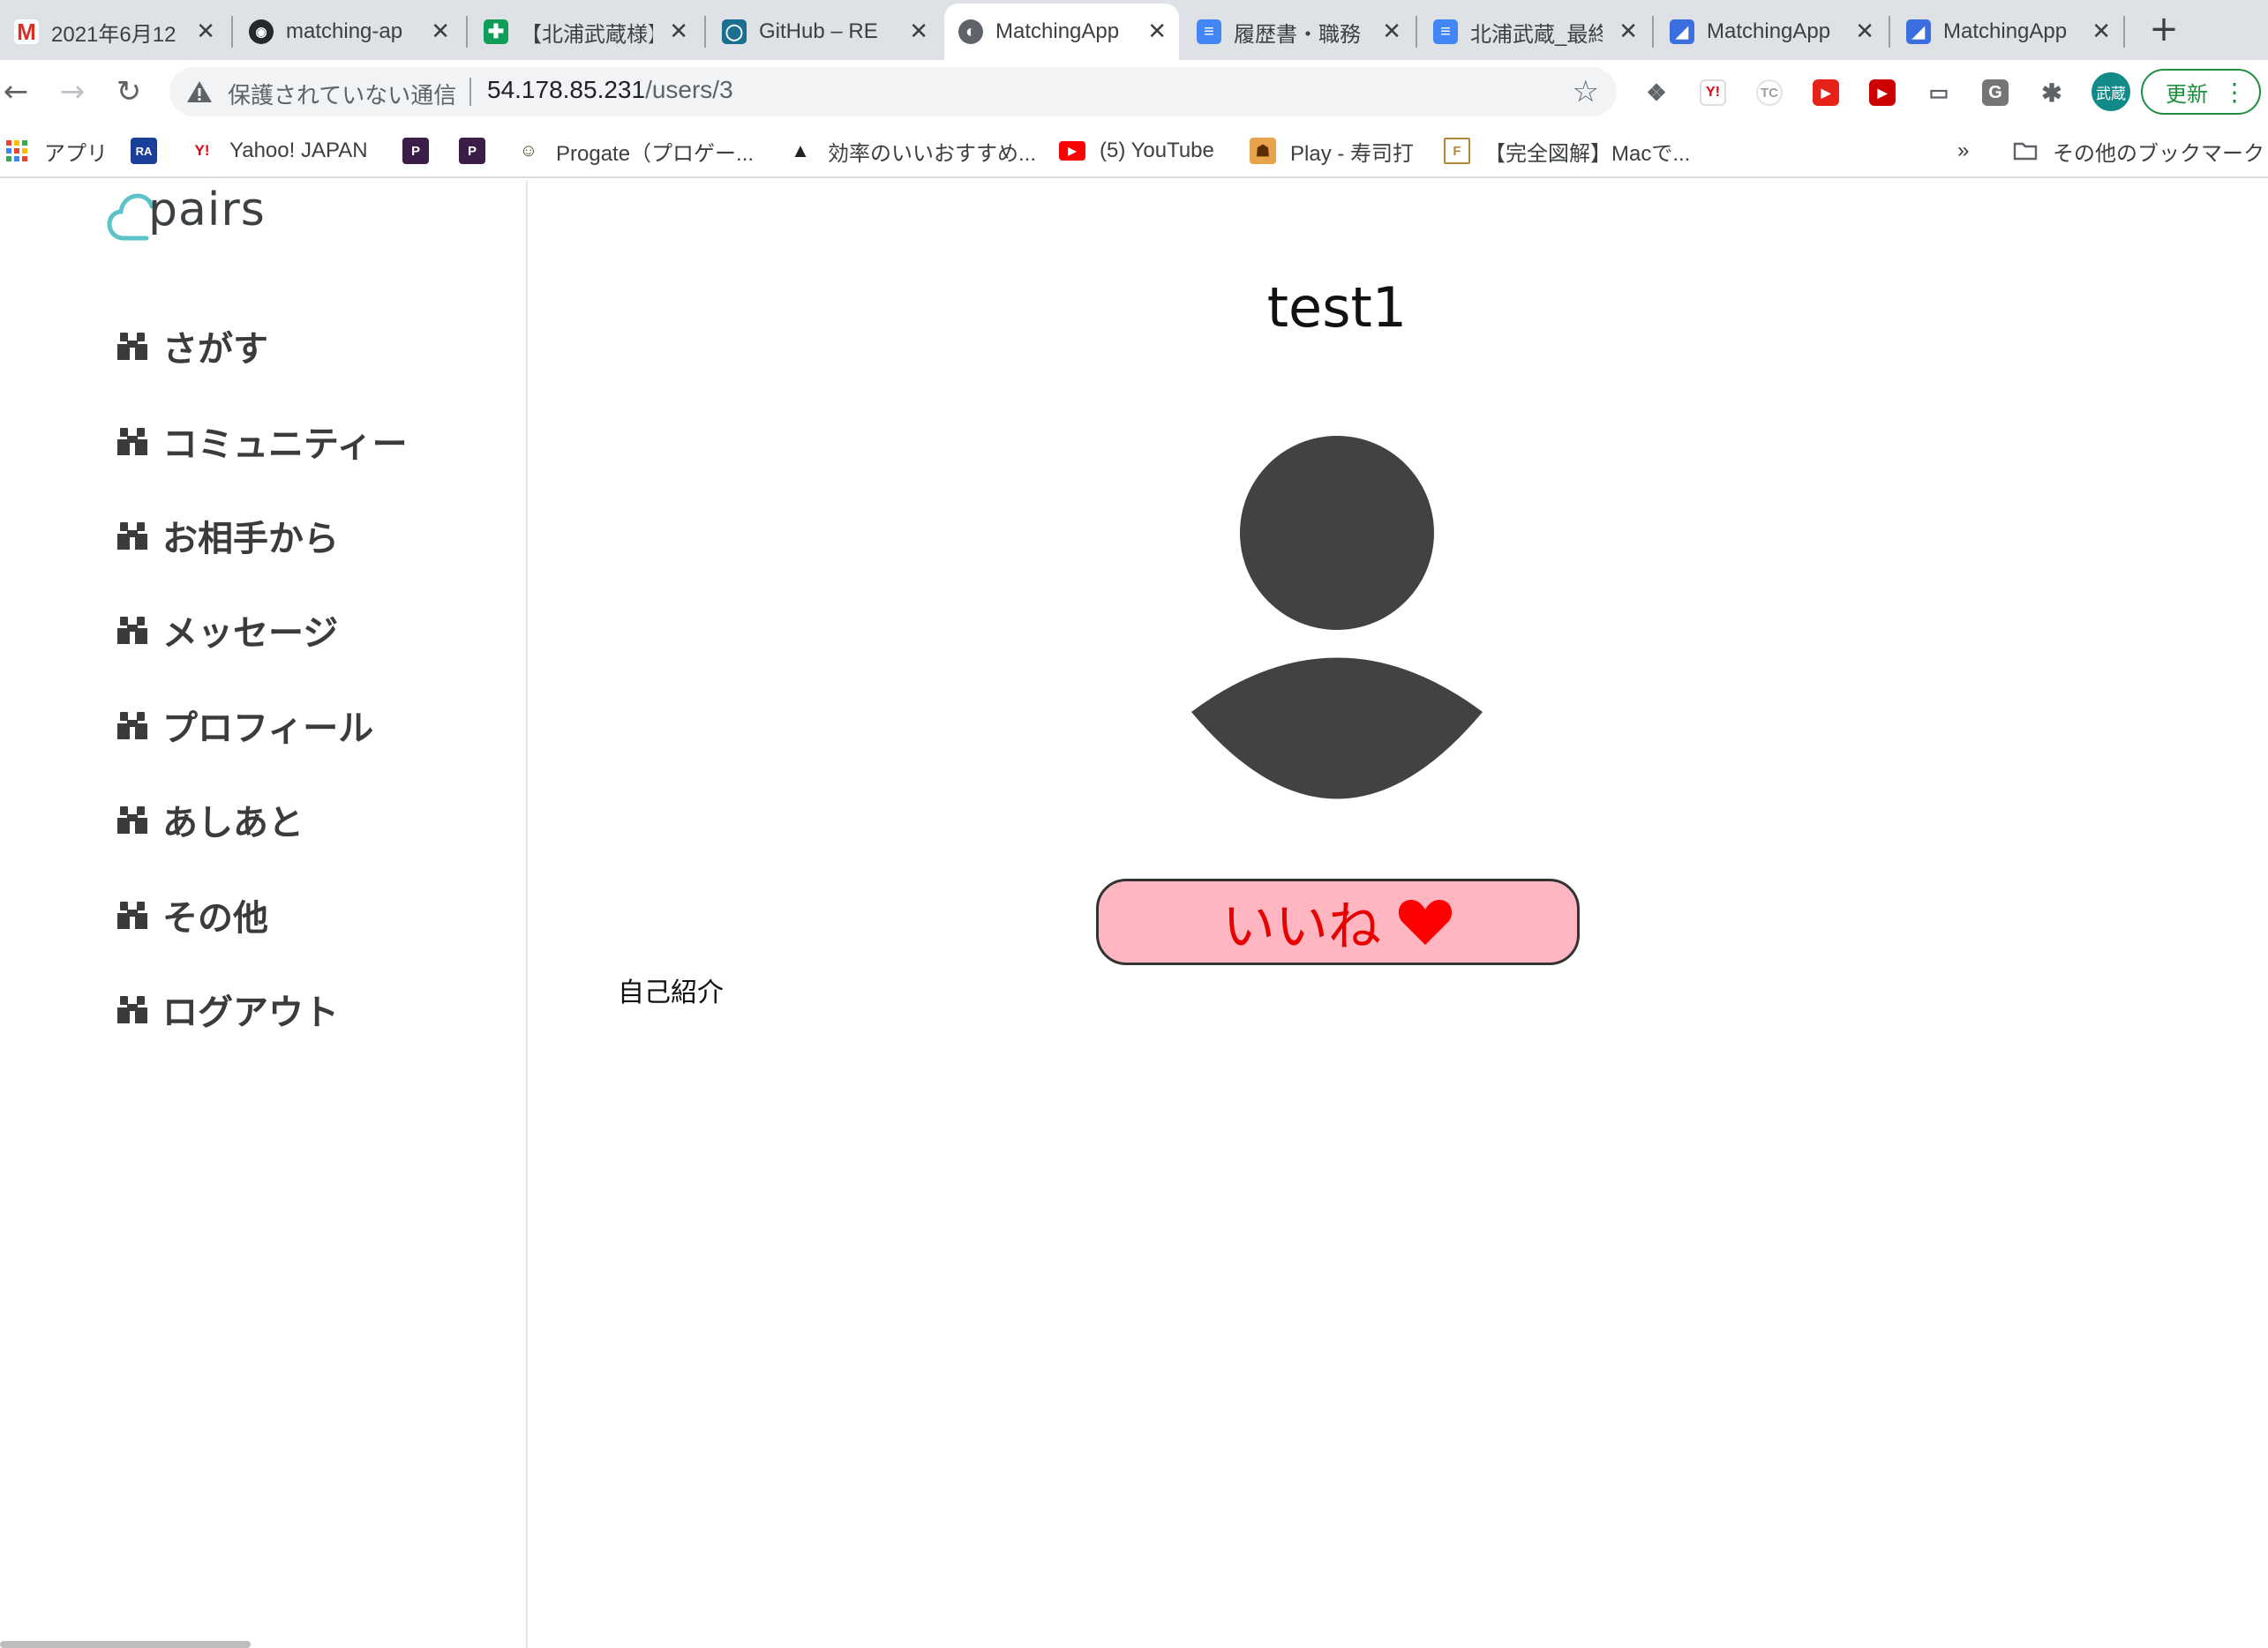  What do you see at coordinates (129, 92) in the screenshot?
I see `reload-icon: ↻` at bounding box center [129, 92].